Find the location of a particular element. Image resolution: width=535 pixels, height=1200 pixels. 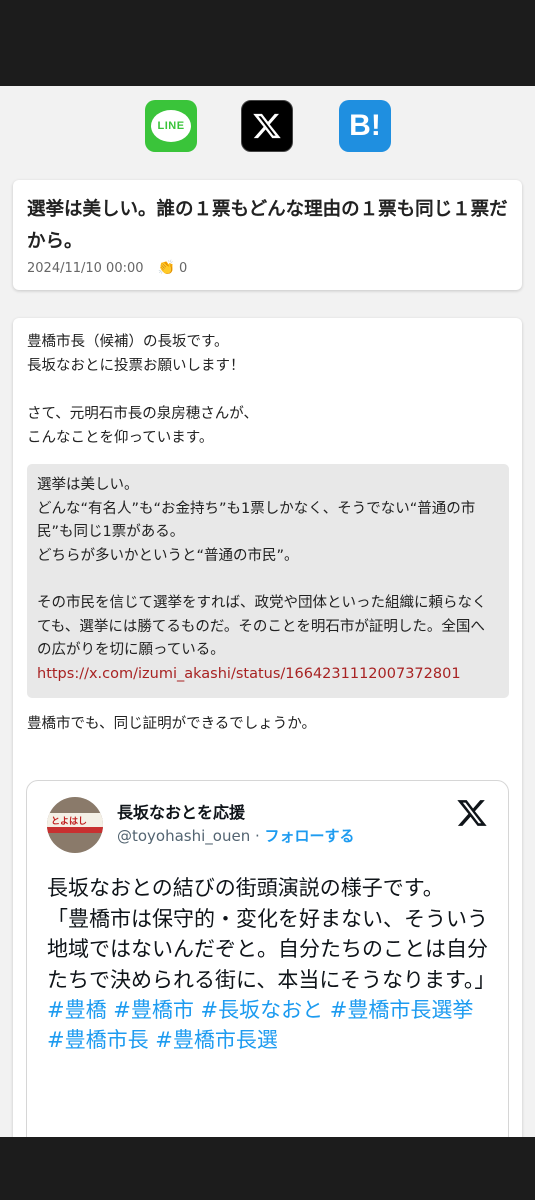

follow-button: フォローする is located at coordinates (310, 836).